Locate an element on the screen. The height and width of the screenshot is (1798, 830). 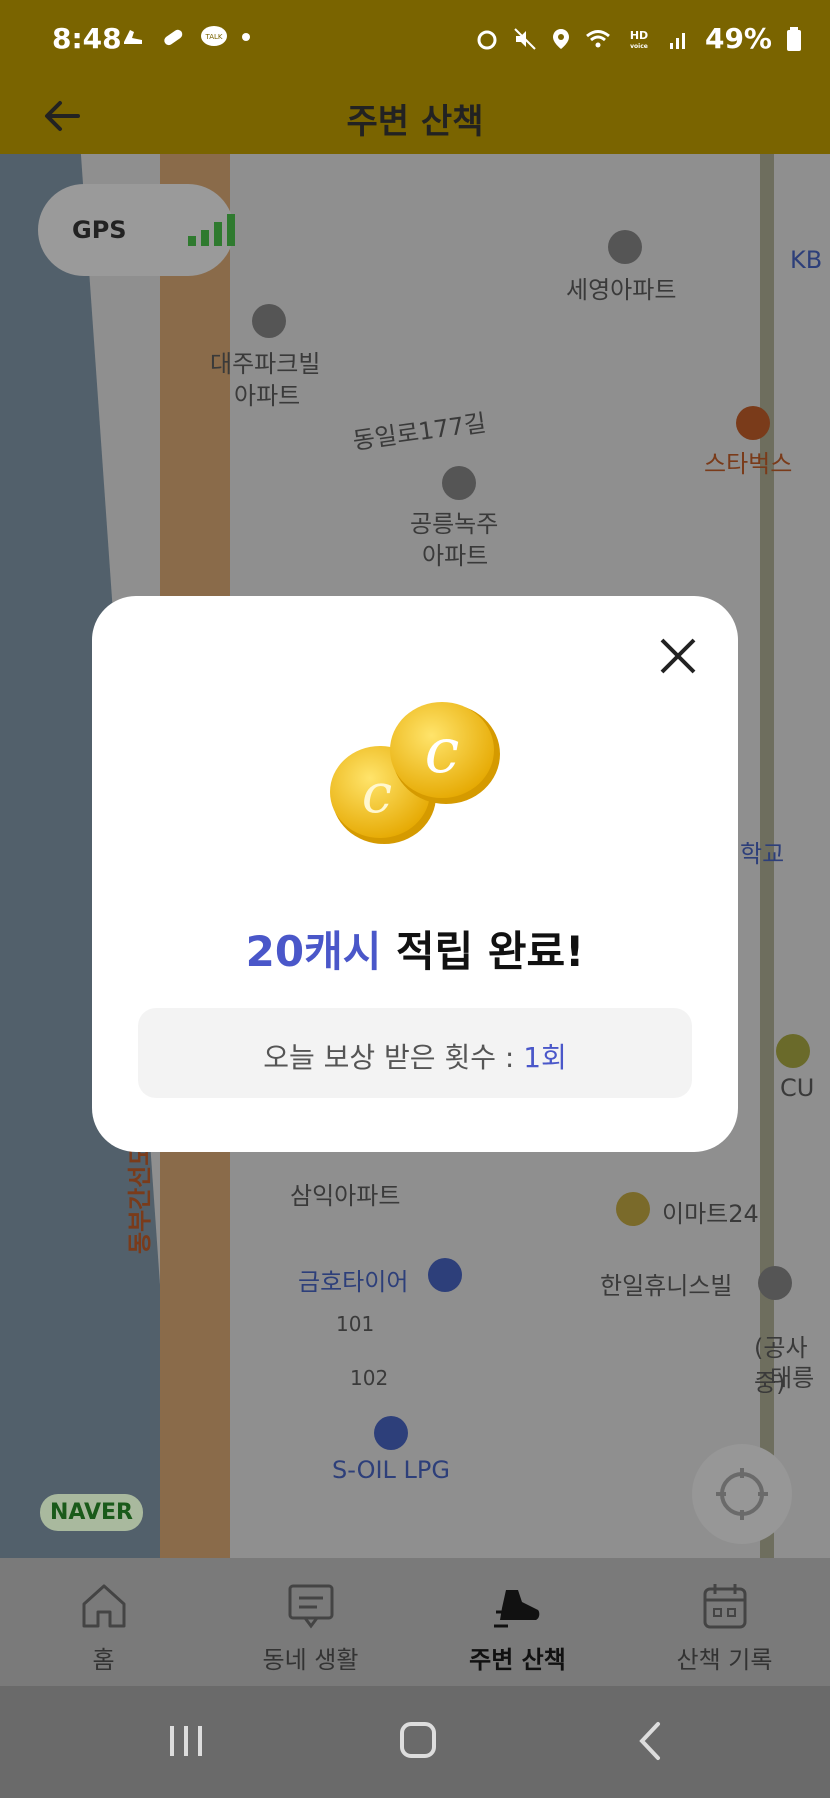
app-header: 주변 산책 is located at coordinates (415, 117).